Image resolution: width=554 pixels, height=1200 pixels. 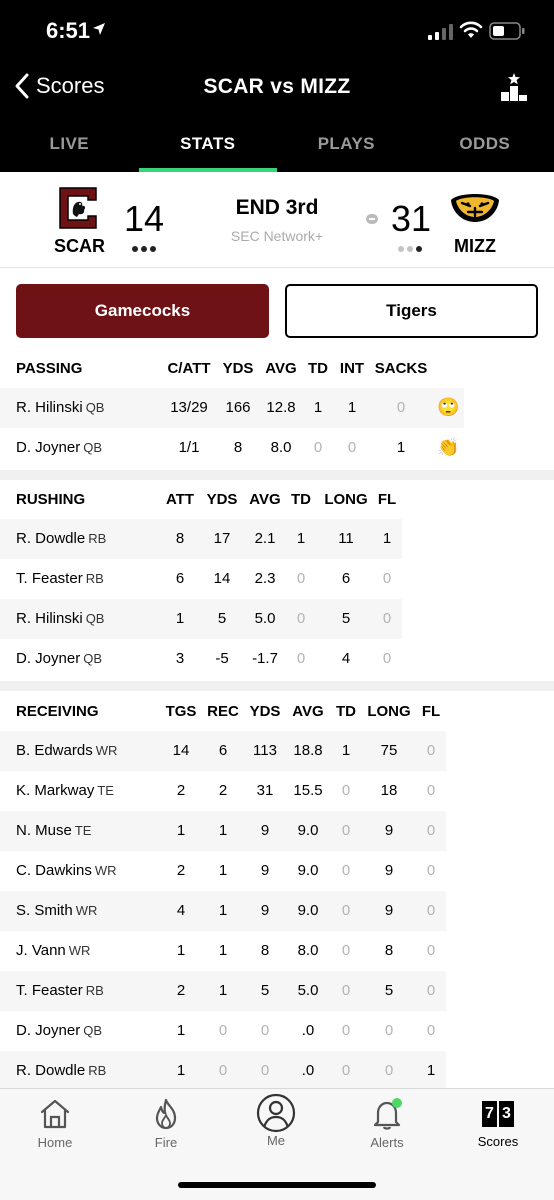 I want to click on table-row: D. Joyner QB 1/1 8 8.0 0 0 1 👏, so click(x=277, y=448).